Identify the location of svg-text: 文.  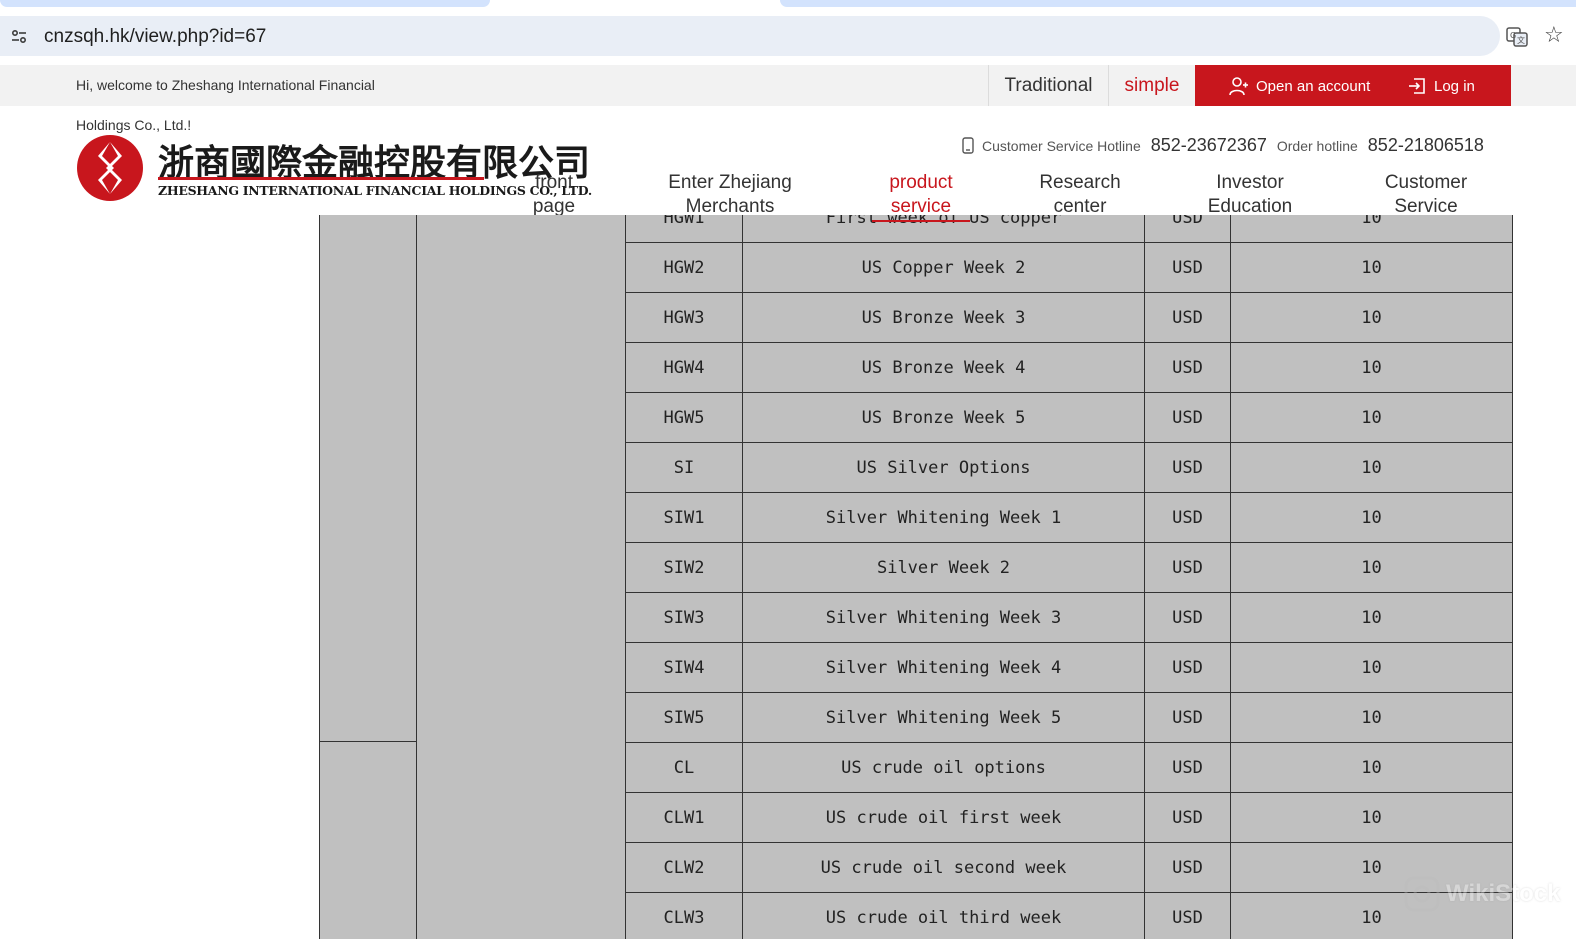
(1521, 40).